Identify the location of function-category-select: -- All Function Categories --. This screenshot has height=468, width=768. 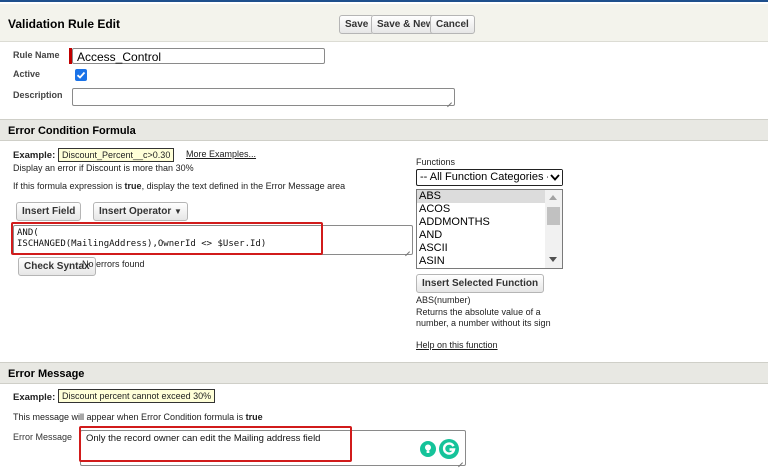
(489, 177).